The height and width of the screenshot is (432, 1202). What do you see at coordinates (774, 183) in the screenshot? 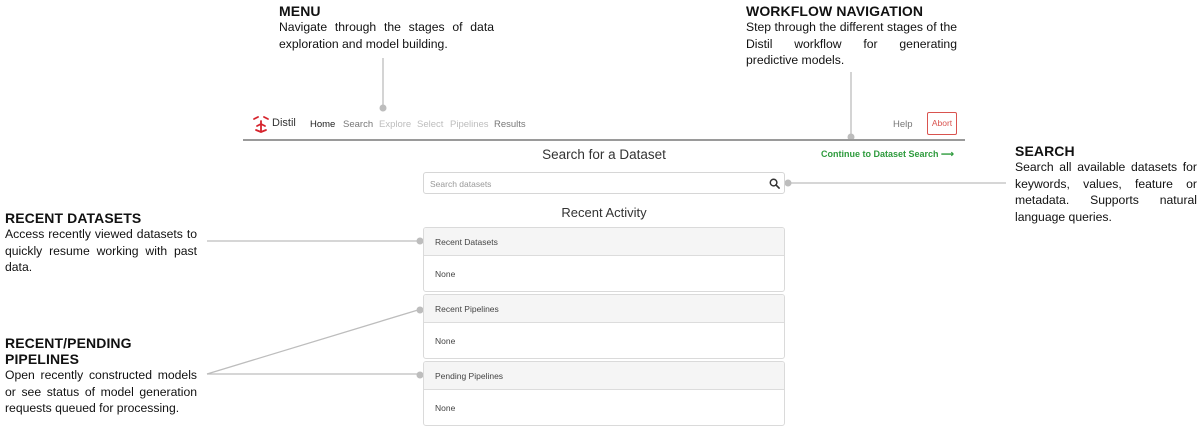
I see `search-icon` at bounding box center [774, 183].